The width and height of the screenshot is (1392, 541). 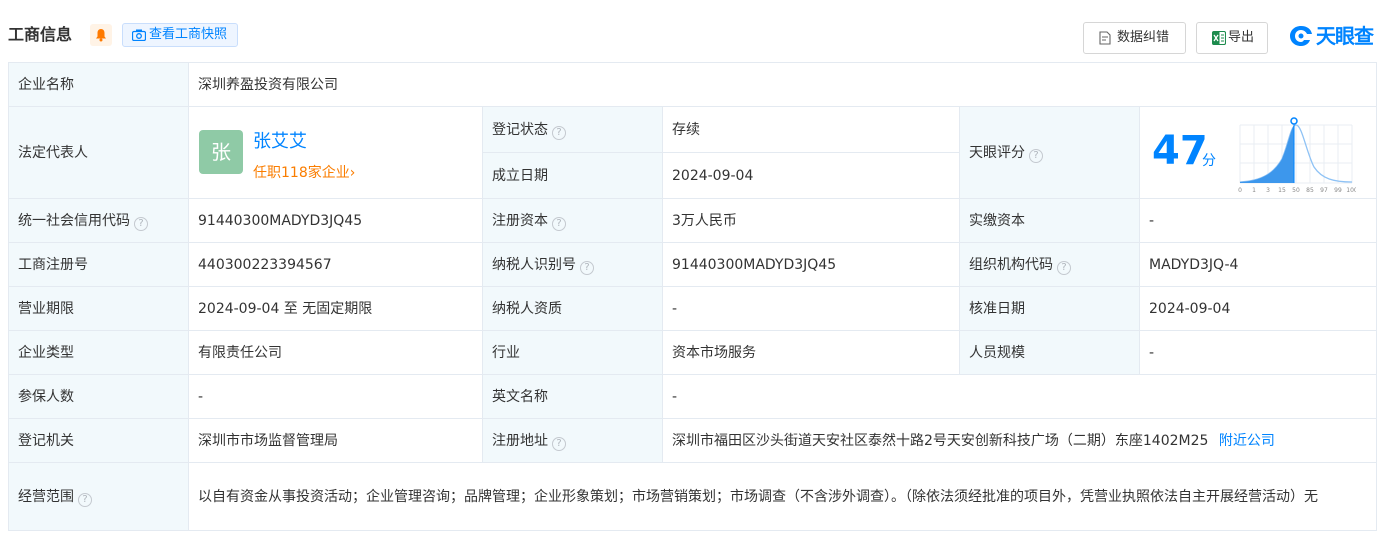 I want to click on logo-text: 天眼查, so click(x=1345, y=36).